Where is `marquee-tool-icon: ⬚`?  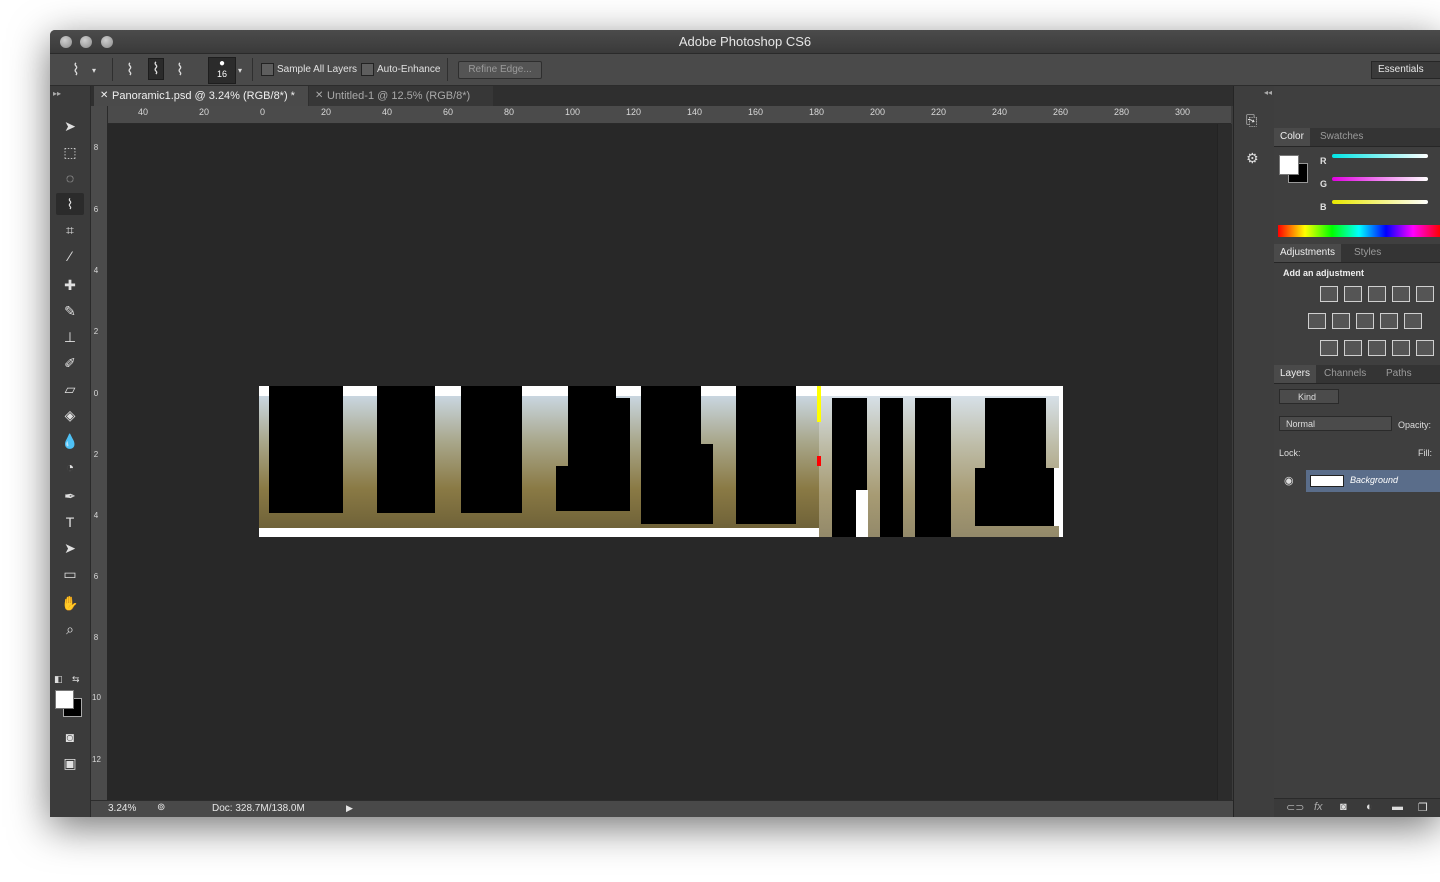 marquee-tool-icon: ⬚ is located at coordinates (70, 152).